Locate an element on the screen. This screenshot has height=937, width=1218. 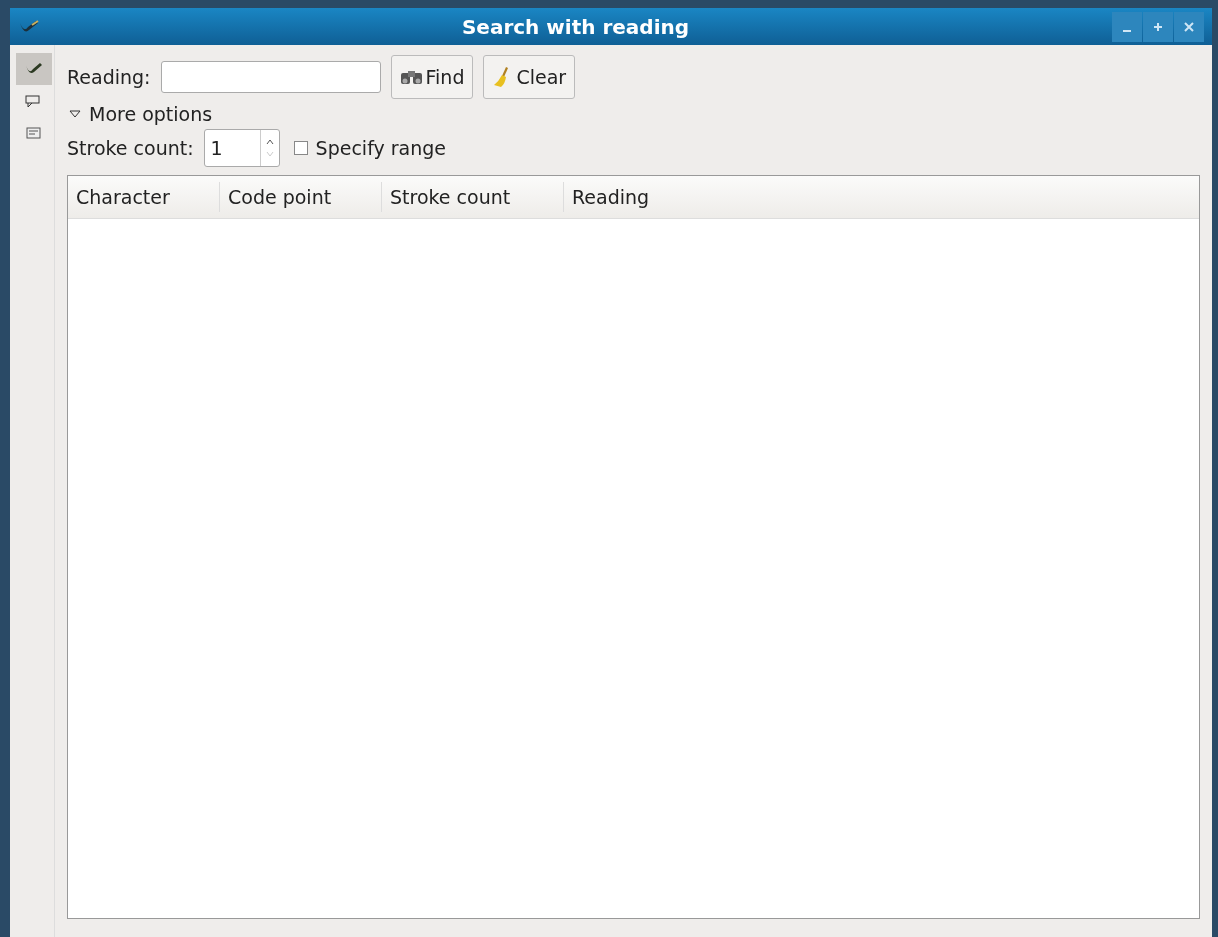
binoculars-icon is located at coordinates (411, 77).